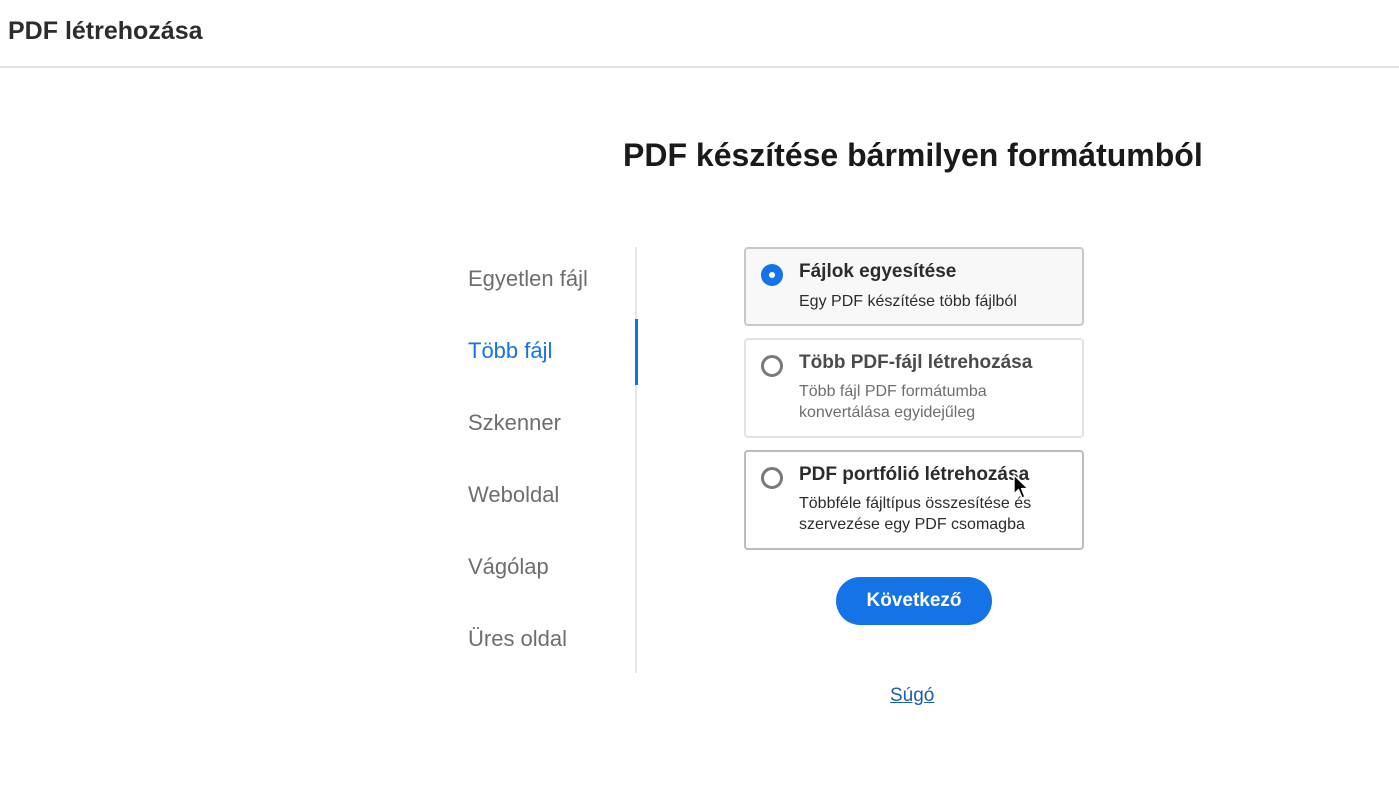 The image size is (1399, 803). Describe the element at coordinates (514, 423) in the screenshot. I see `sidebar-item-scanner: Szkenner` at that location.